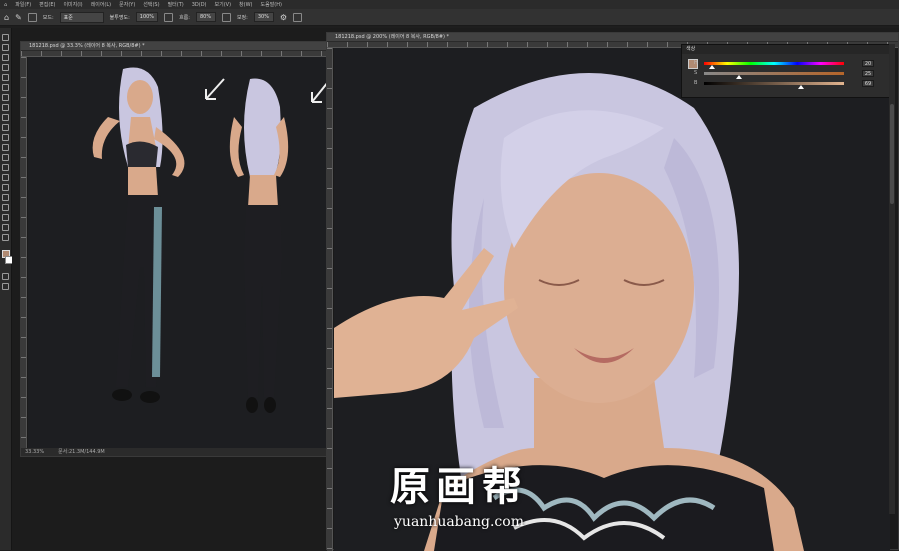 The image size is (899, 551). I want to click on slider-value-field: 25, so click(868, 73).